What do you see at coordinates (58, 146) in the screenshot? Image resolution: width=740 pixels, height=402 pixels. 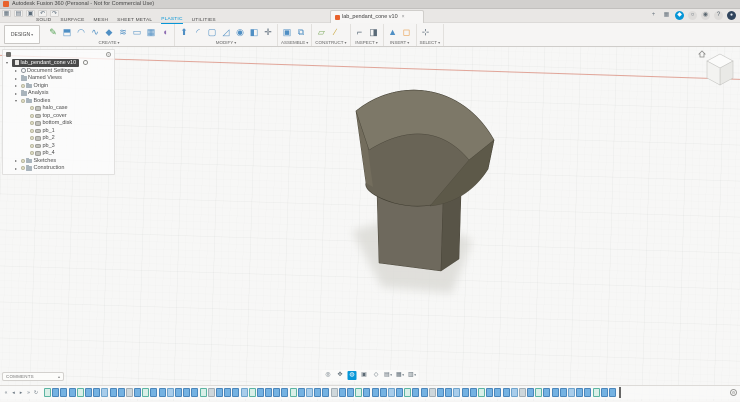 I see `browser-item-pb-3: pb_3` at bounding box center [58, 146].